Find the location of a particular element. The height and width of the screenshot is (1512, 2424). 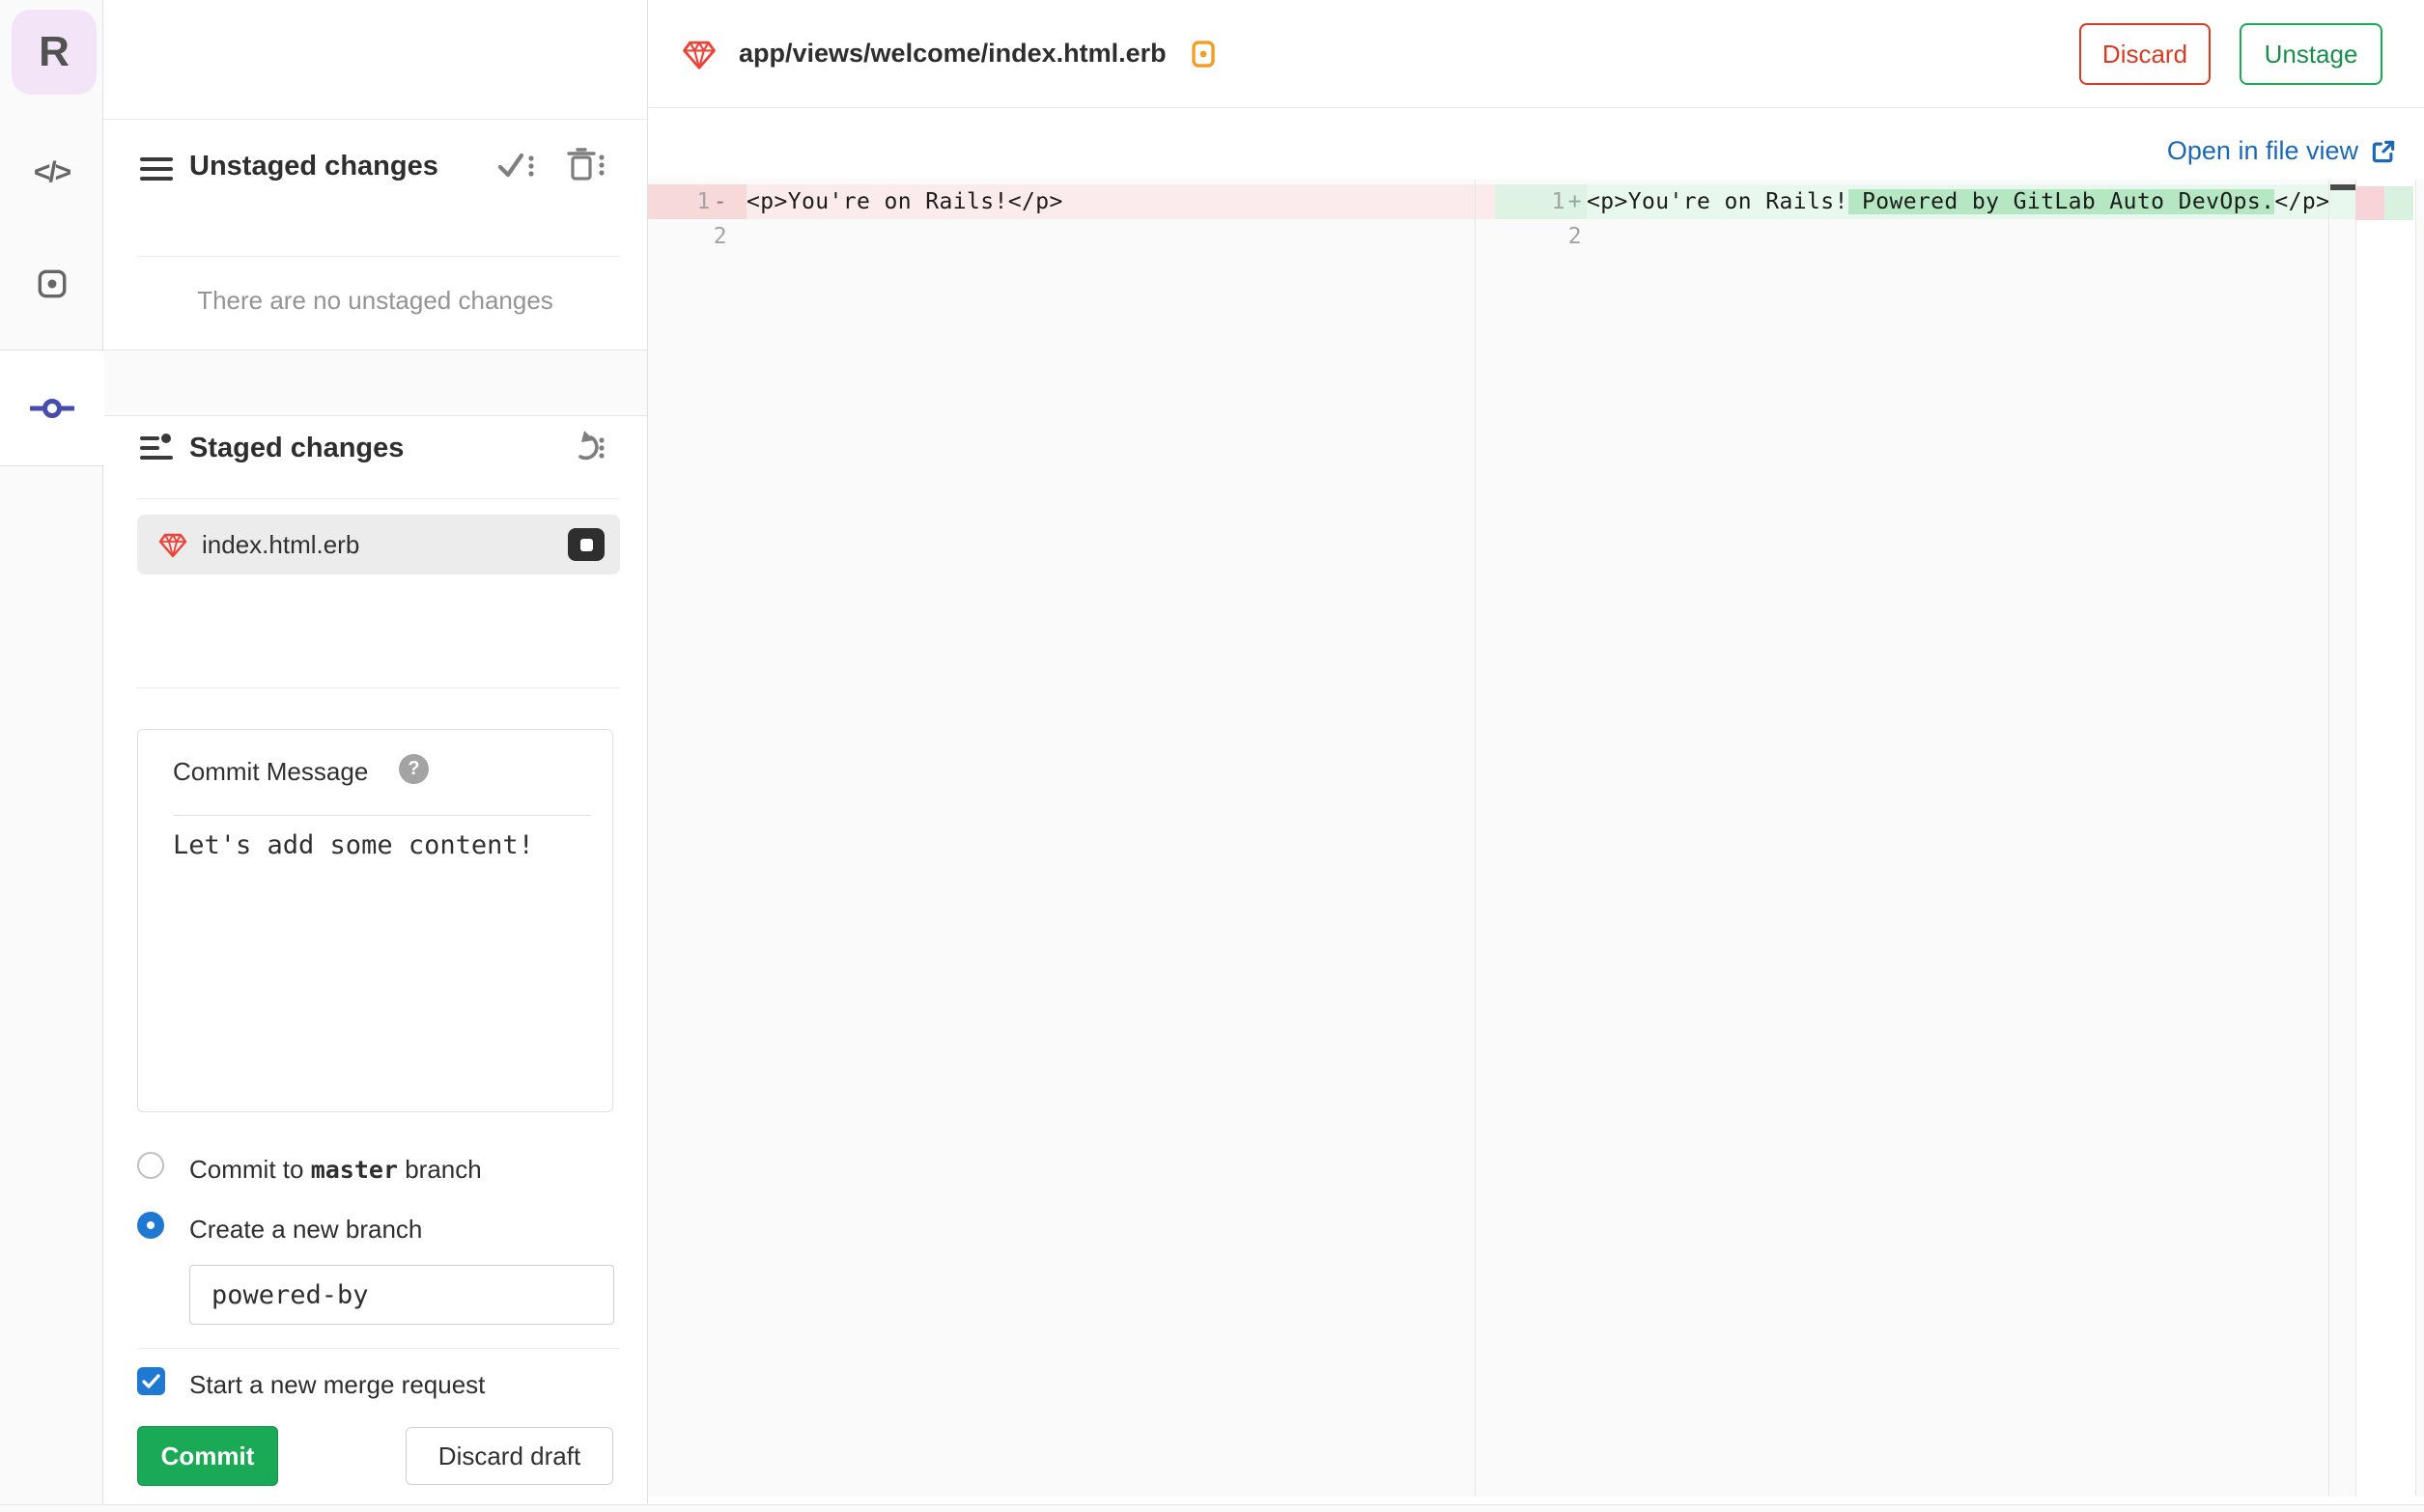

project-avatar: R is located at coordinates (54, 53).